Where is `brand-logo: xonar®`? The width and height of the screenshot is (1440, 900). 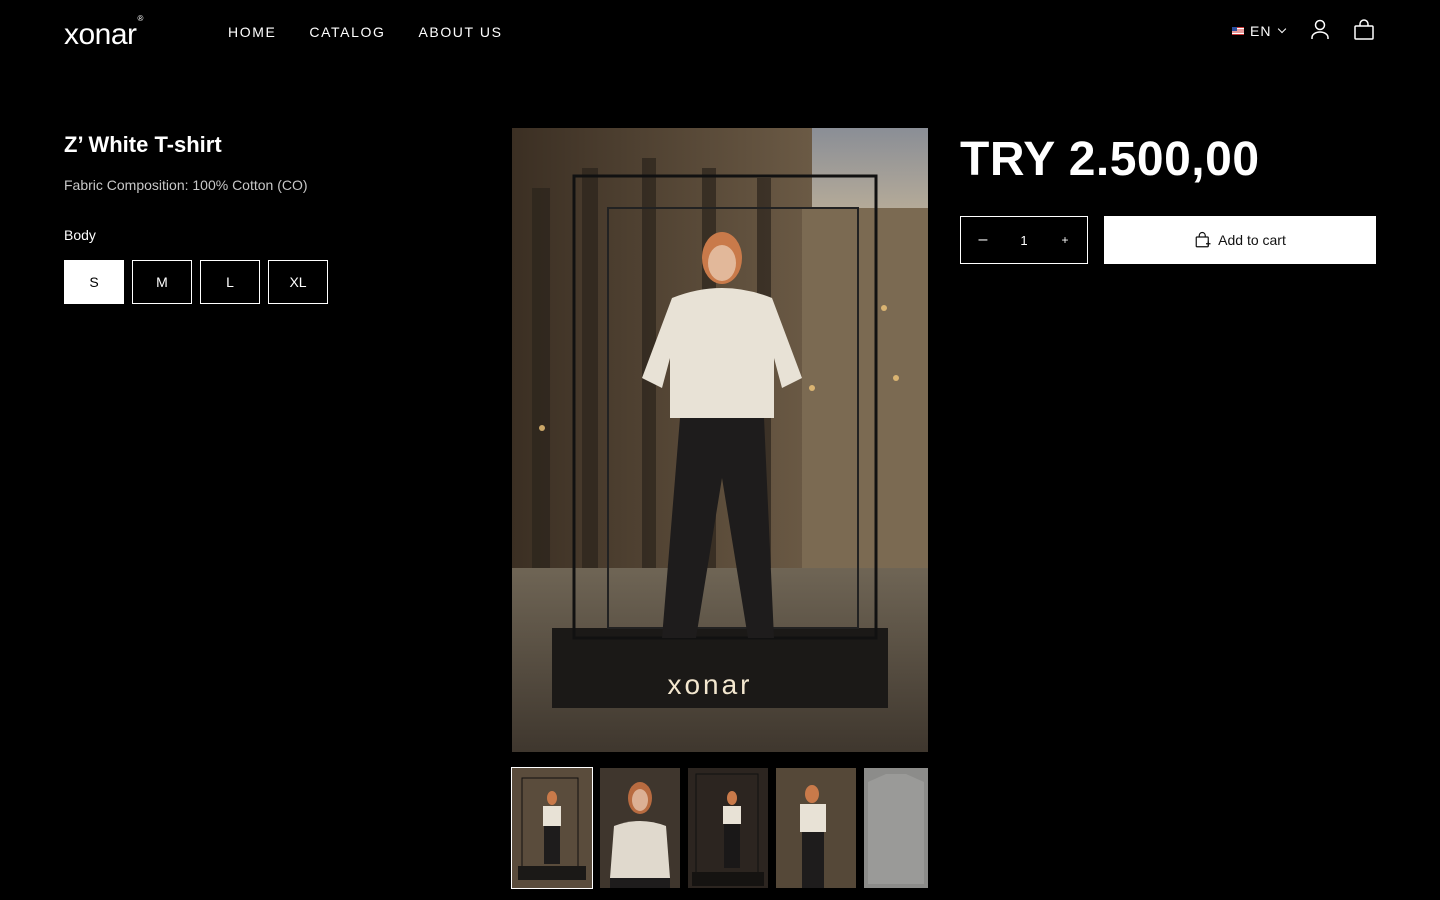
brand-logo: xonar® is located at coordinates (103, 33).